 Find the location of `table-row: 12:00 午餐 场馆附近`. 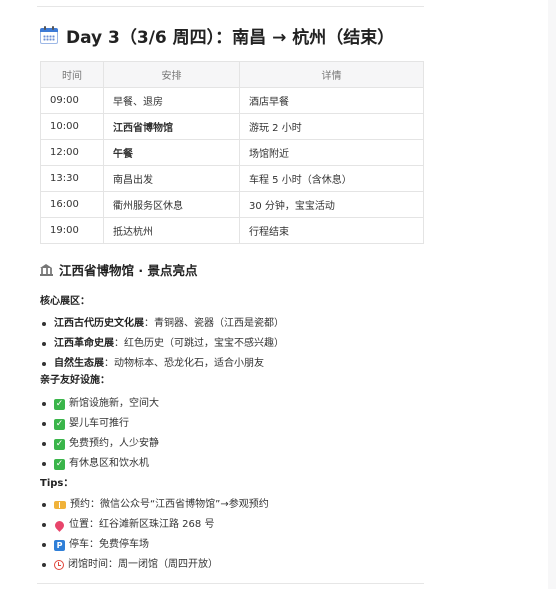

table-row: 12:00 午餐 场馆附近 is located at coordinates (232, 152).